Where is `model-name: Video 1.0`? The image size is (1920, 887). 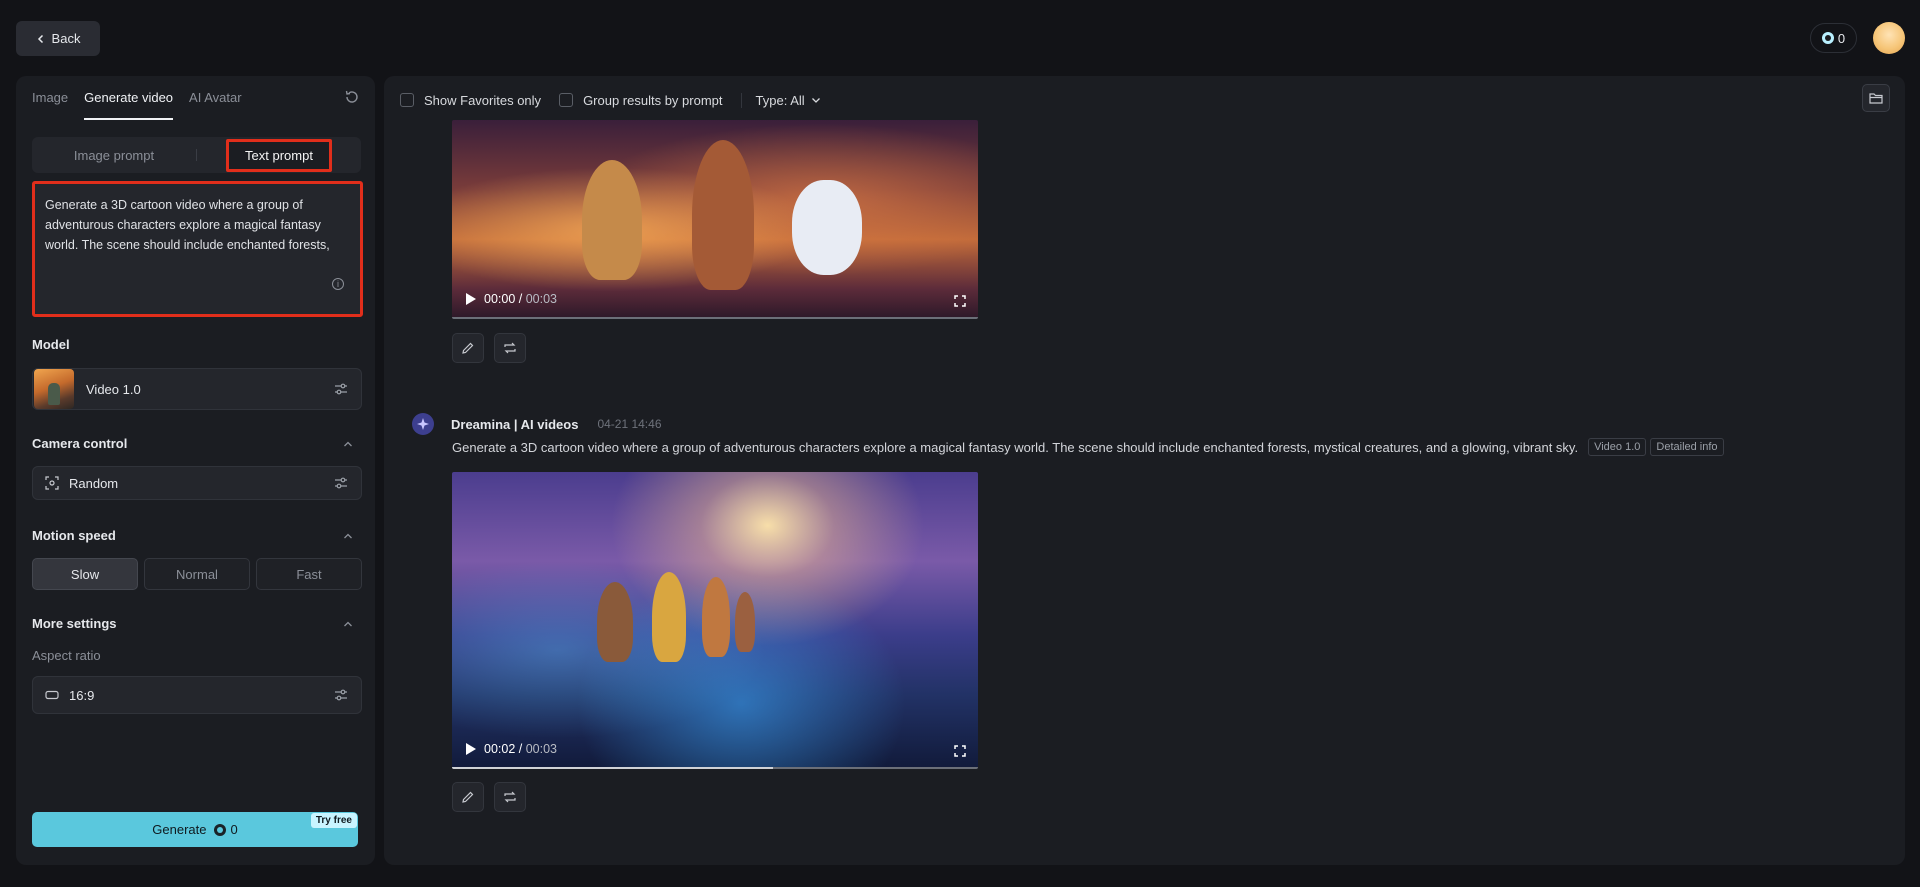 model-name: Video 1.0 is located at coordinates (113, 389).